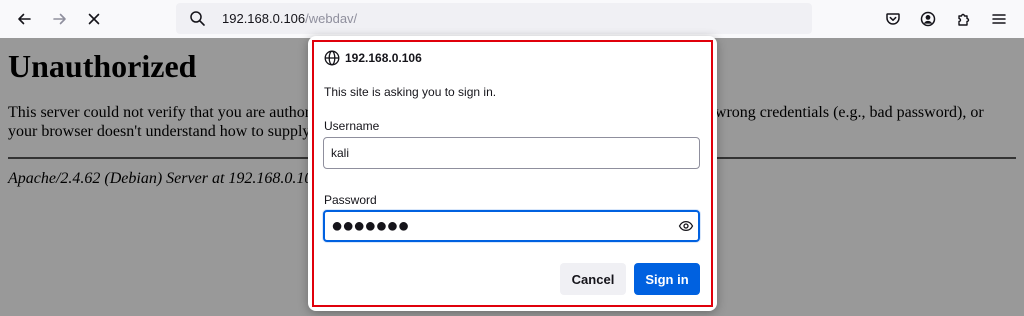 This screenshot has width=1024, height=316. What do you see at coordinates (383, 58) in the screenshot?
I see `dialog-host: 192.168.0.106` at bounding box center [383, 58].